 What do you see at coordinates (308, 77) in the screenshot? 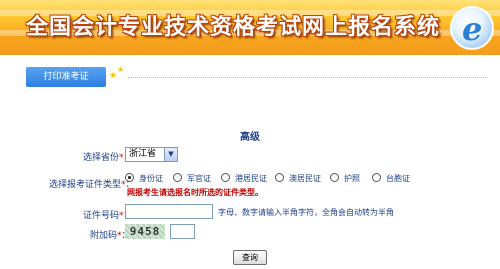
I see `divider` at bounding box center [308, 77].